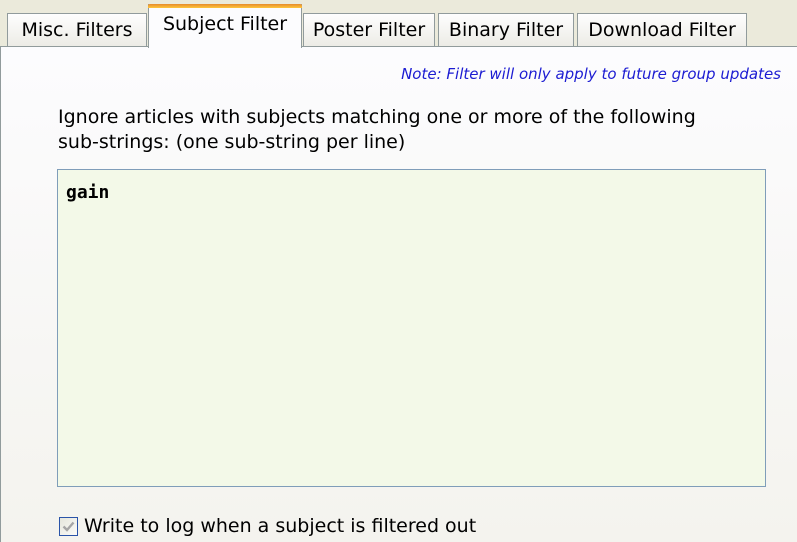  I want to click on checkmark-icon, so click(68, 526).